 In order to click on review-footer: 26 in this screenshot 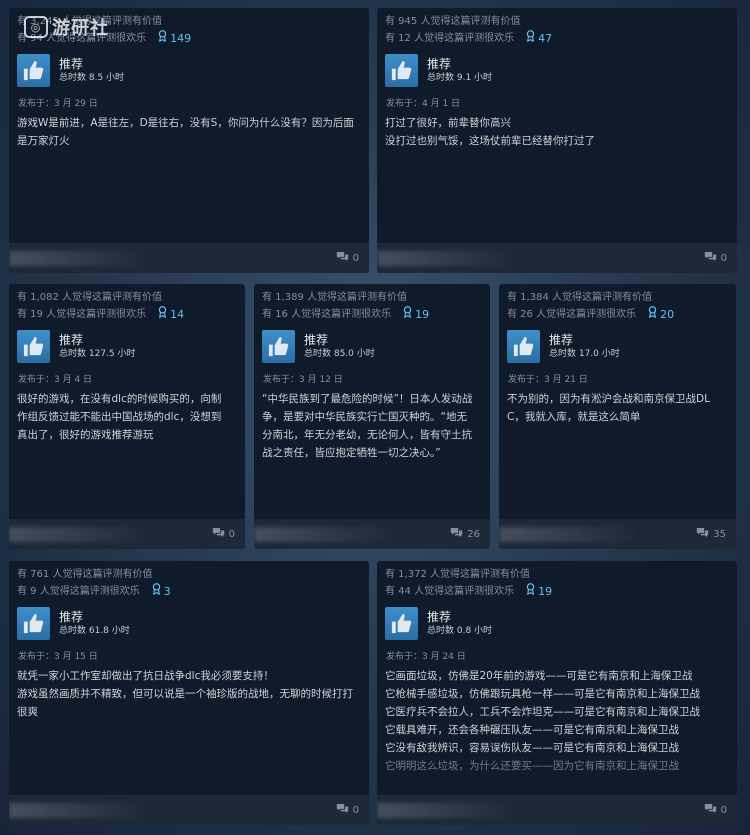, I will do `click(372, 534)`.